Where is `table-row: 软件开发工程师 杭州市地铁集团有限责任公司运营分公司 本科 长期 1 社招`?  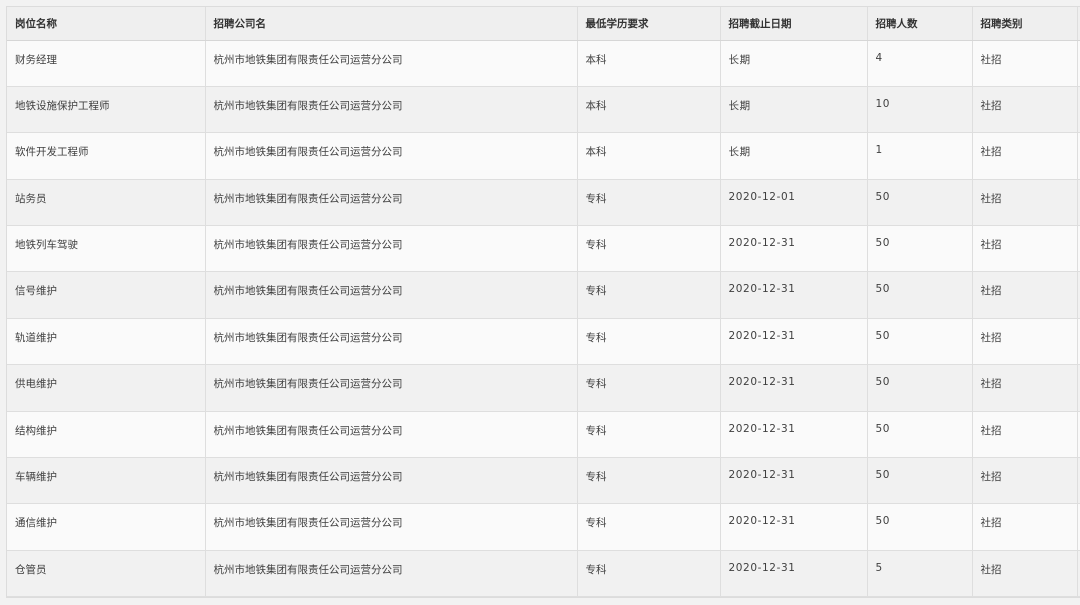 table-row: 软件开发工程师 杭州市地铁集团有限责任公司运营分公司 本科 长期 1 社招 is located at coordinates (543, 156).